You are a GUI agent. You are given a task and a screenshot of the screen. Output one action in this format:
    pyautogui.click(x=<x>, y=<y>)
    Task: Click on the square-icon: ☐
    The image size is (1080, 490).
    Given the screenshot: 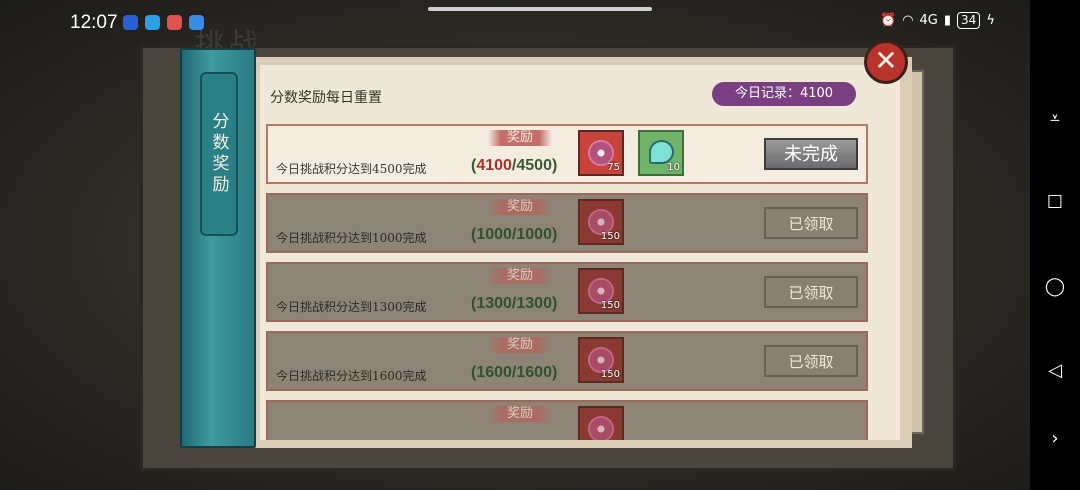 What is the action you would take?
    pyautogui.click(x=1055, y=202)
    